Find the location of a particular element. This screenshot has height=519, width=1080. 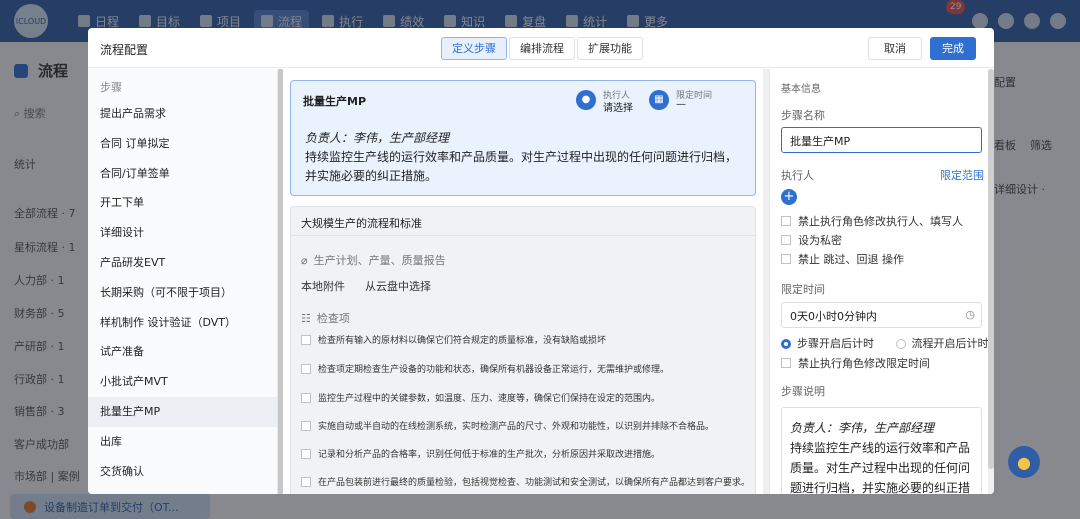

deadline-value: — is located at coordinates (681, 104).